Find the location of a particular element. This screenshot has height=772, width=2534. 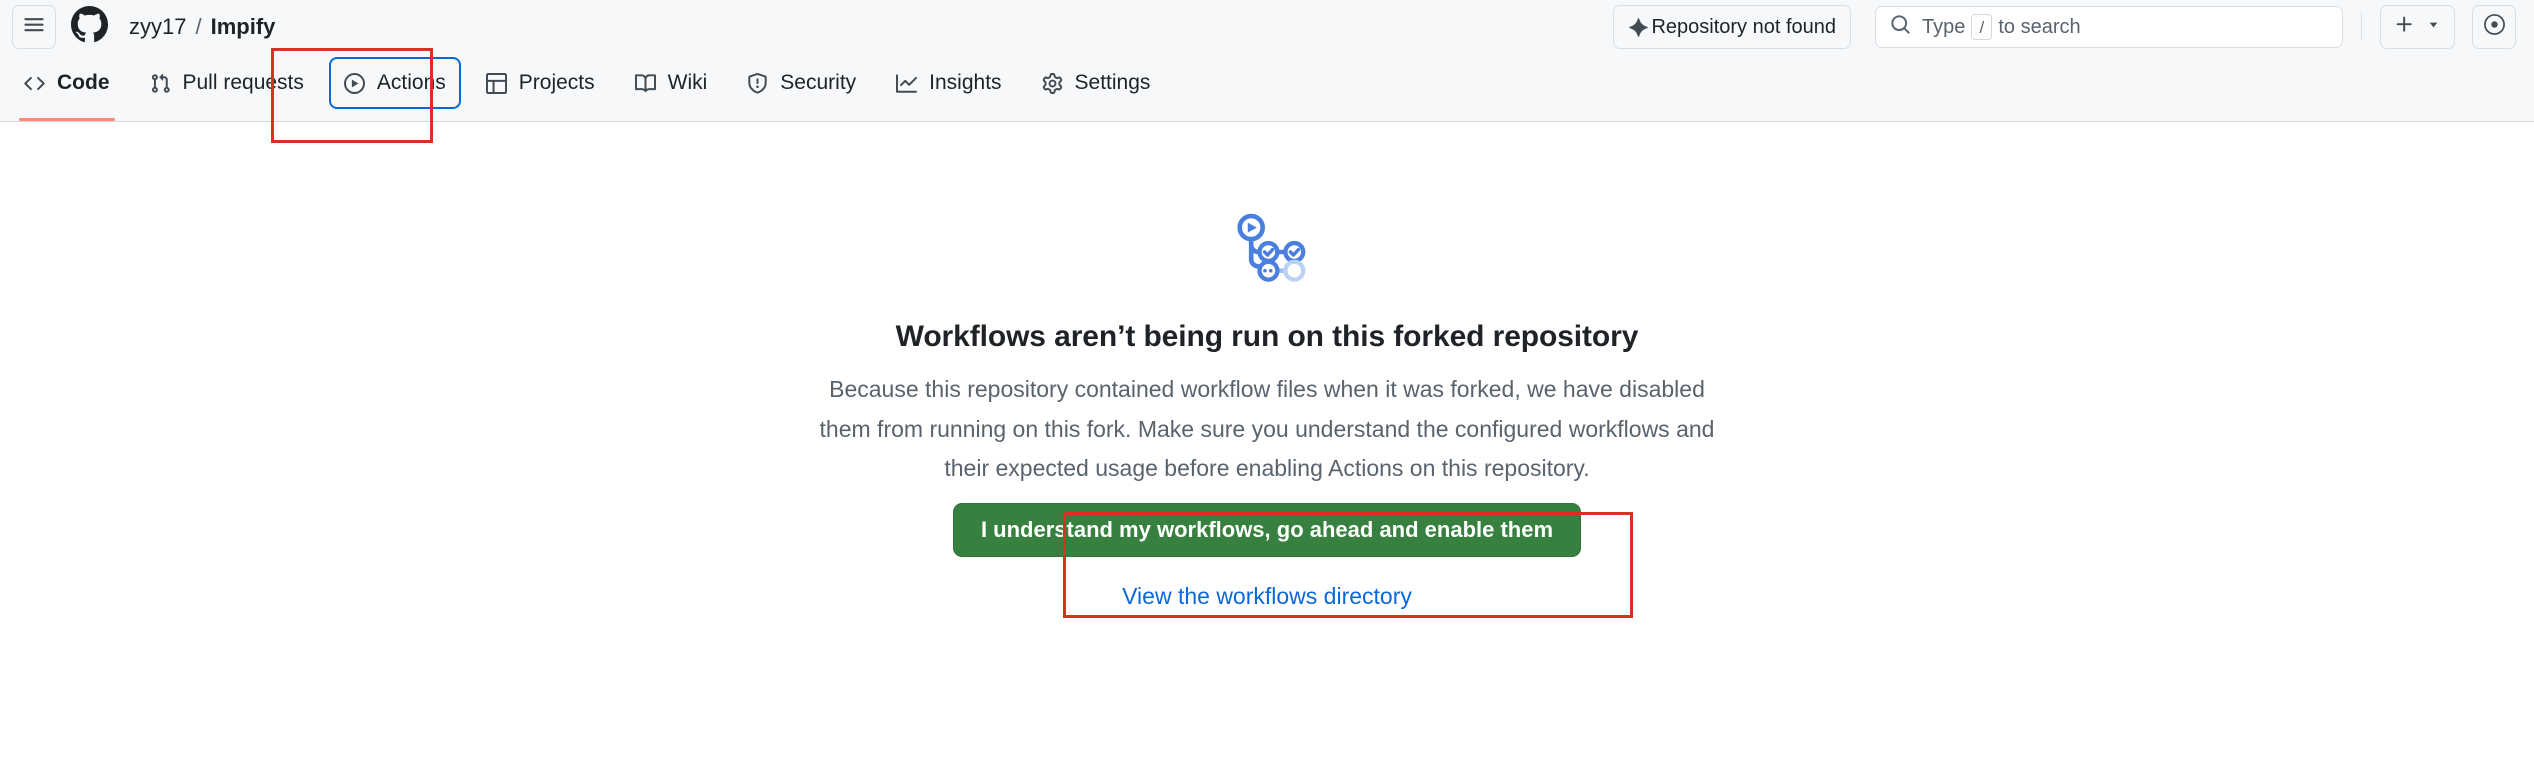

nav-tab-settings-label: Settings is located at coordinates (1112, 82).